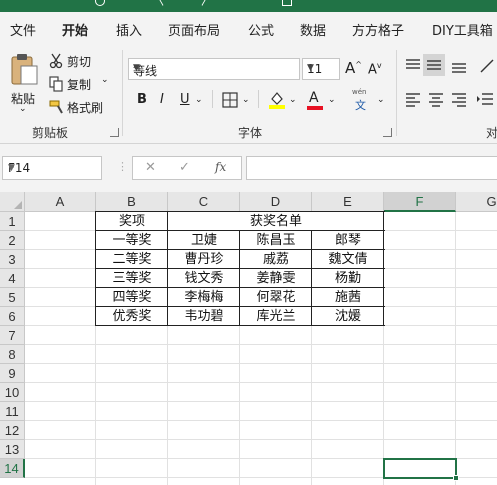 The width and height of the screenshot is (497, 485). Describe the element at coordinates (162, 99) in the screenshot. I see `italic-button: I` at that location.